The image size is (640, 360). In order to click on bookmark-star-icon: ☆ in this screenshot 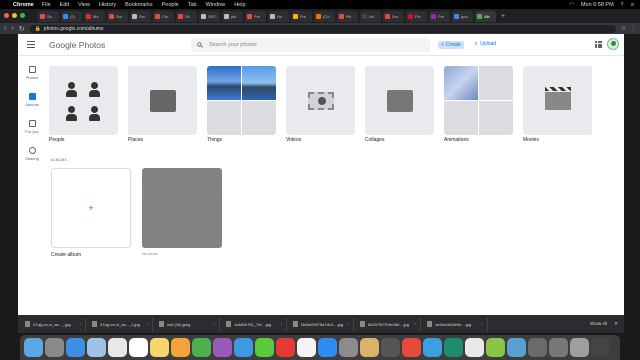, I will do `click(623, 28)`.